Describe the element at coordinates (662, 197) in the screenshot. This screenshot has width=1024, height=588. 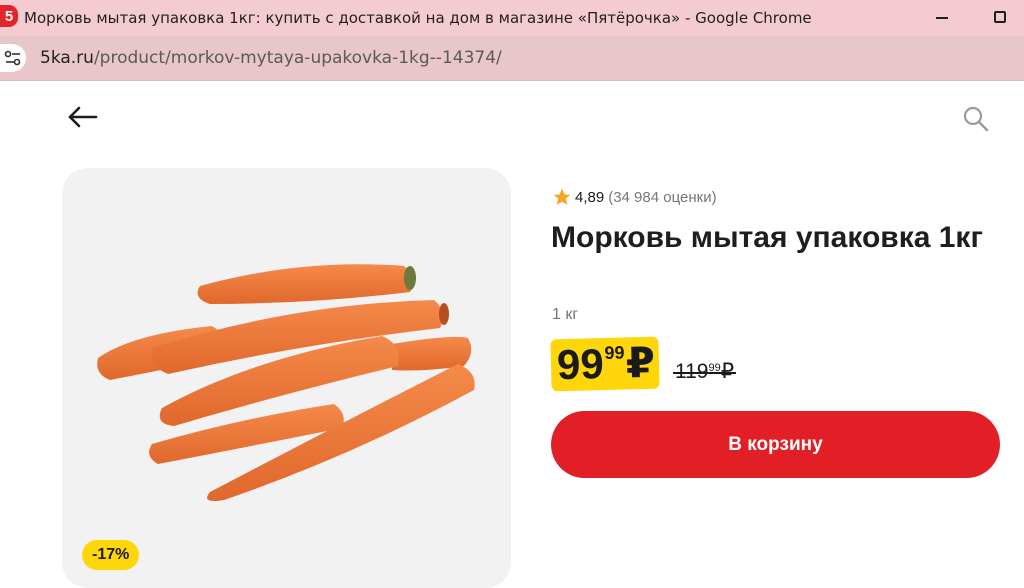
I see `rating-count: (34 984 оценки)` at that location.